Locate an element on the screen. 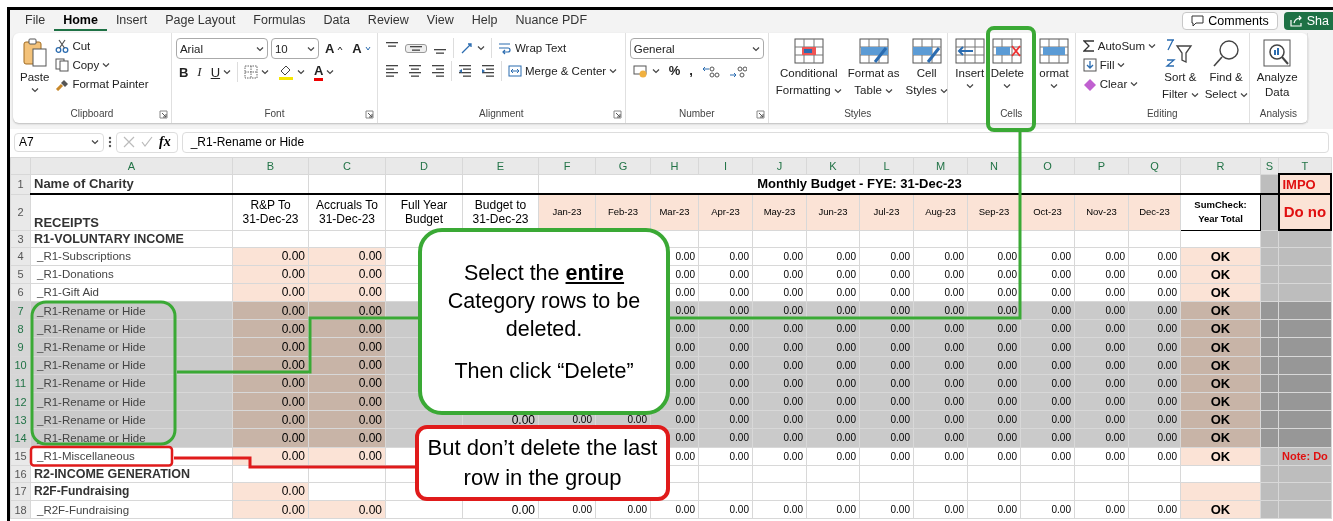 This screenshot has width=1333, height=521. editing-button: Sort & Filter is located at coordinates (1180, 72).